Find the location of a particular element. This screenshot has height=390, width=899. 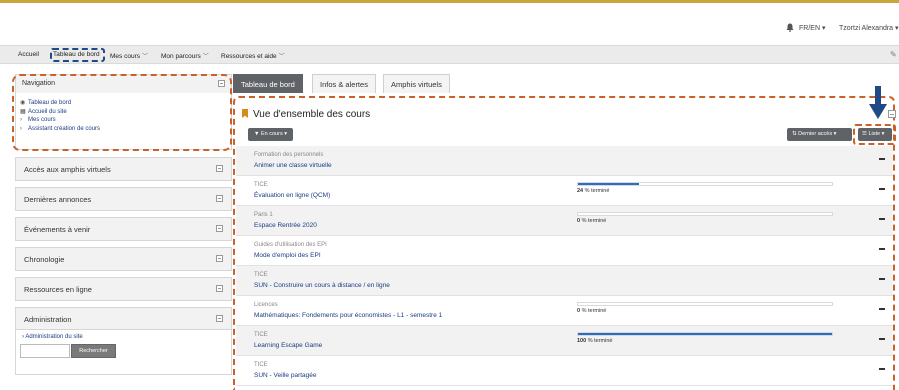

nav-link-accueil-du-site: ▦ Accueil du site is located at coordinates (123, 112).